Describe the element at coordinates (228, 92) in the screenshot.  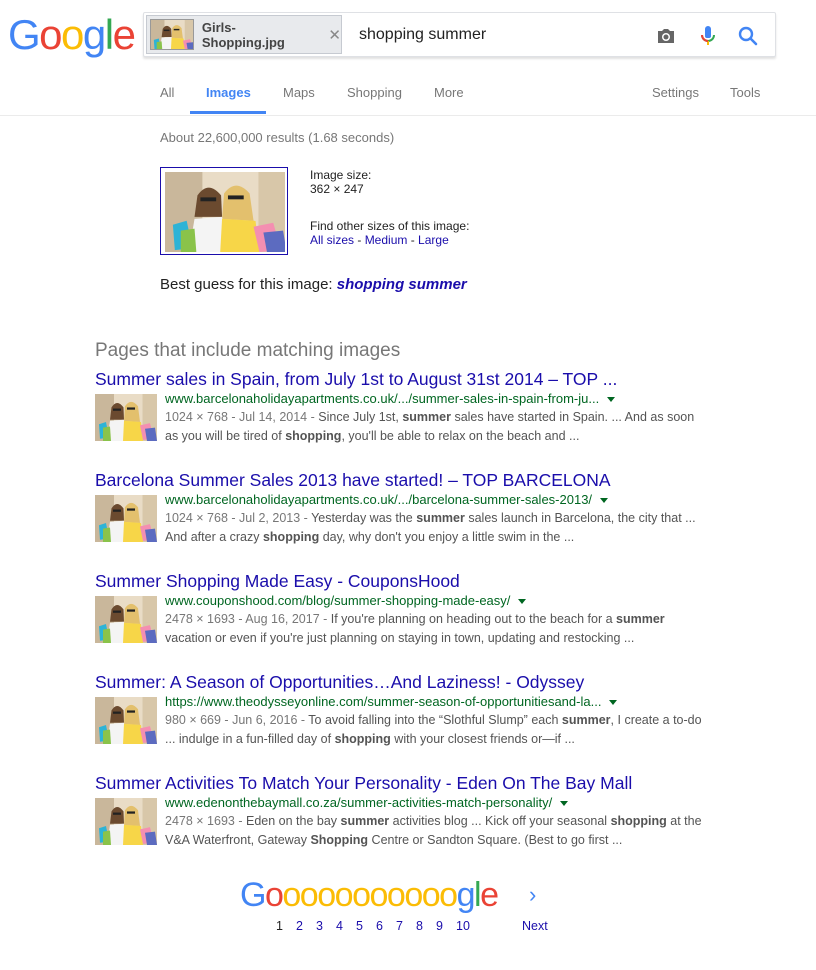
I see `tab-images: Images` at that location.